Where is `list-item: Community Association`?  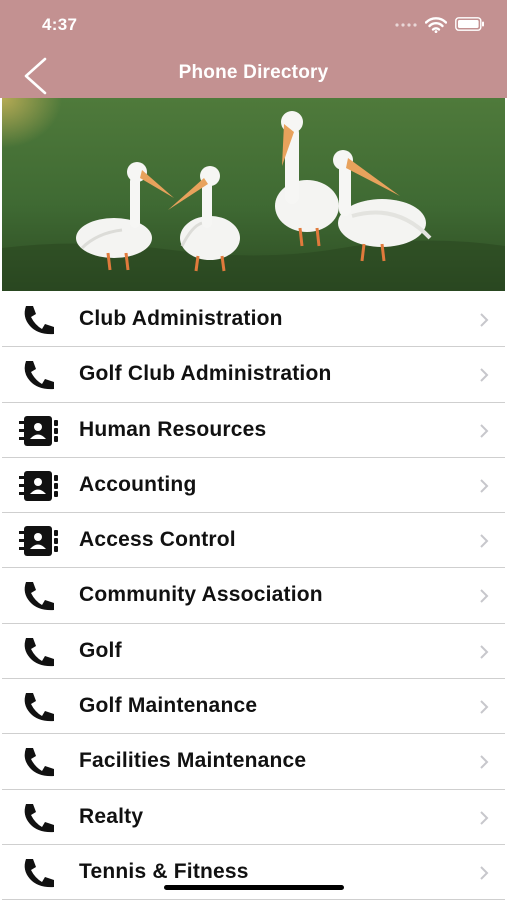
list-item: Community Association is located at coordinates (253, 596).